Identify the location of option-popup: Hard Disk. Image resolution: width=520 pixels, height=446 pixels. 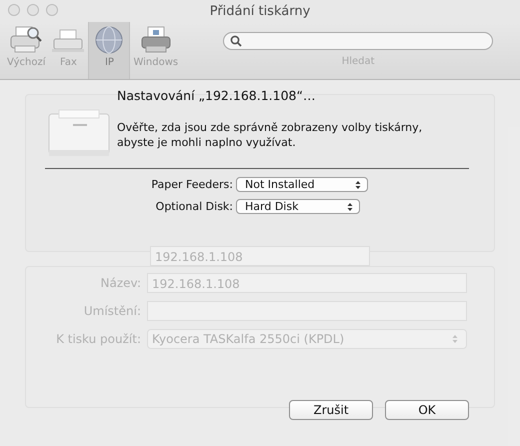
(298, 206).